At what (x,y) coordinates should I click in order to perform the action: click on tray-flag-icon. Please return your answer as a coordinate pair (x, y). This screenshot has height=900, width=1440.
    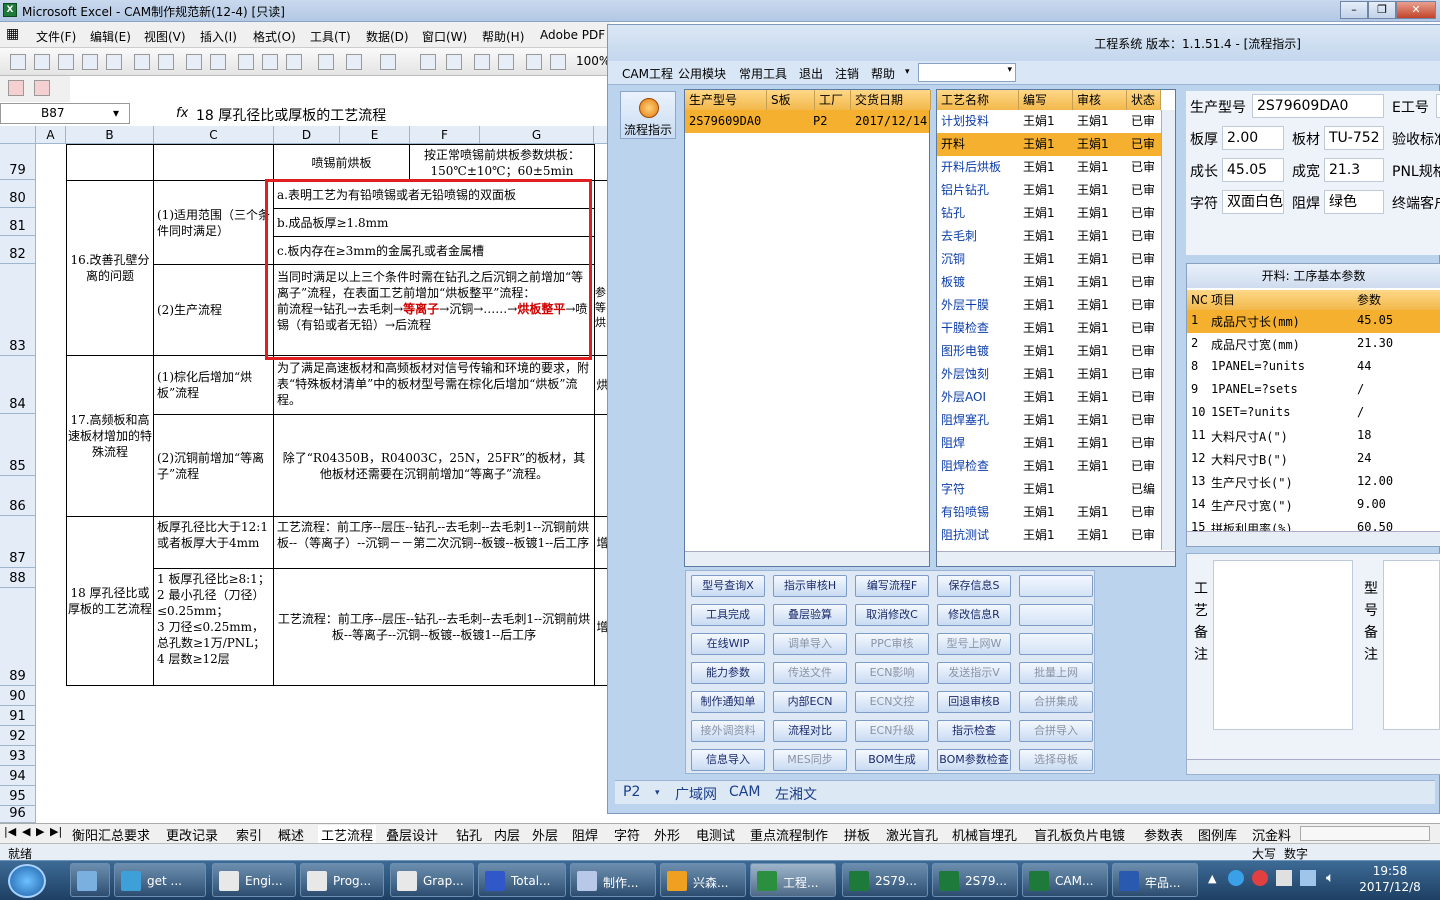
    Looking at the image, I should click on (1284, 878).